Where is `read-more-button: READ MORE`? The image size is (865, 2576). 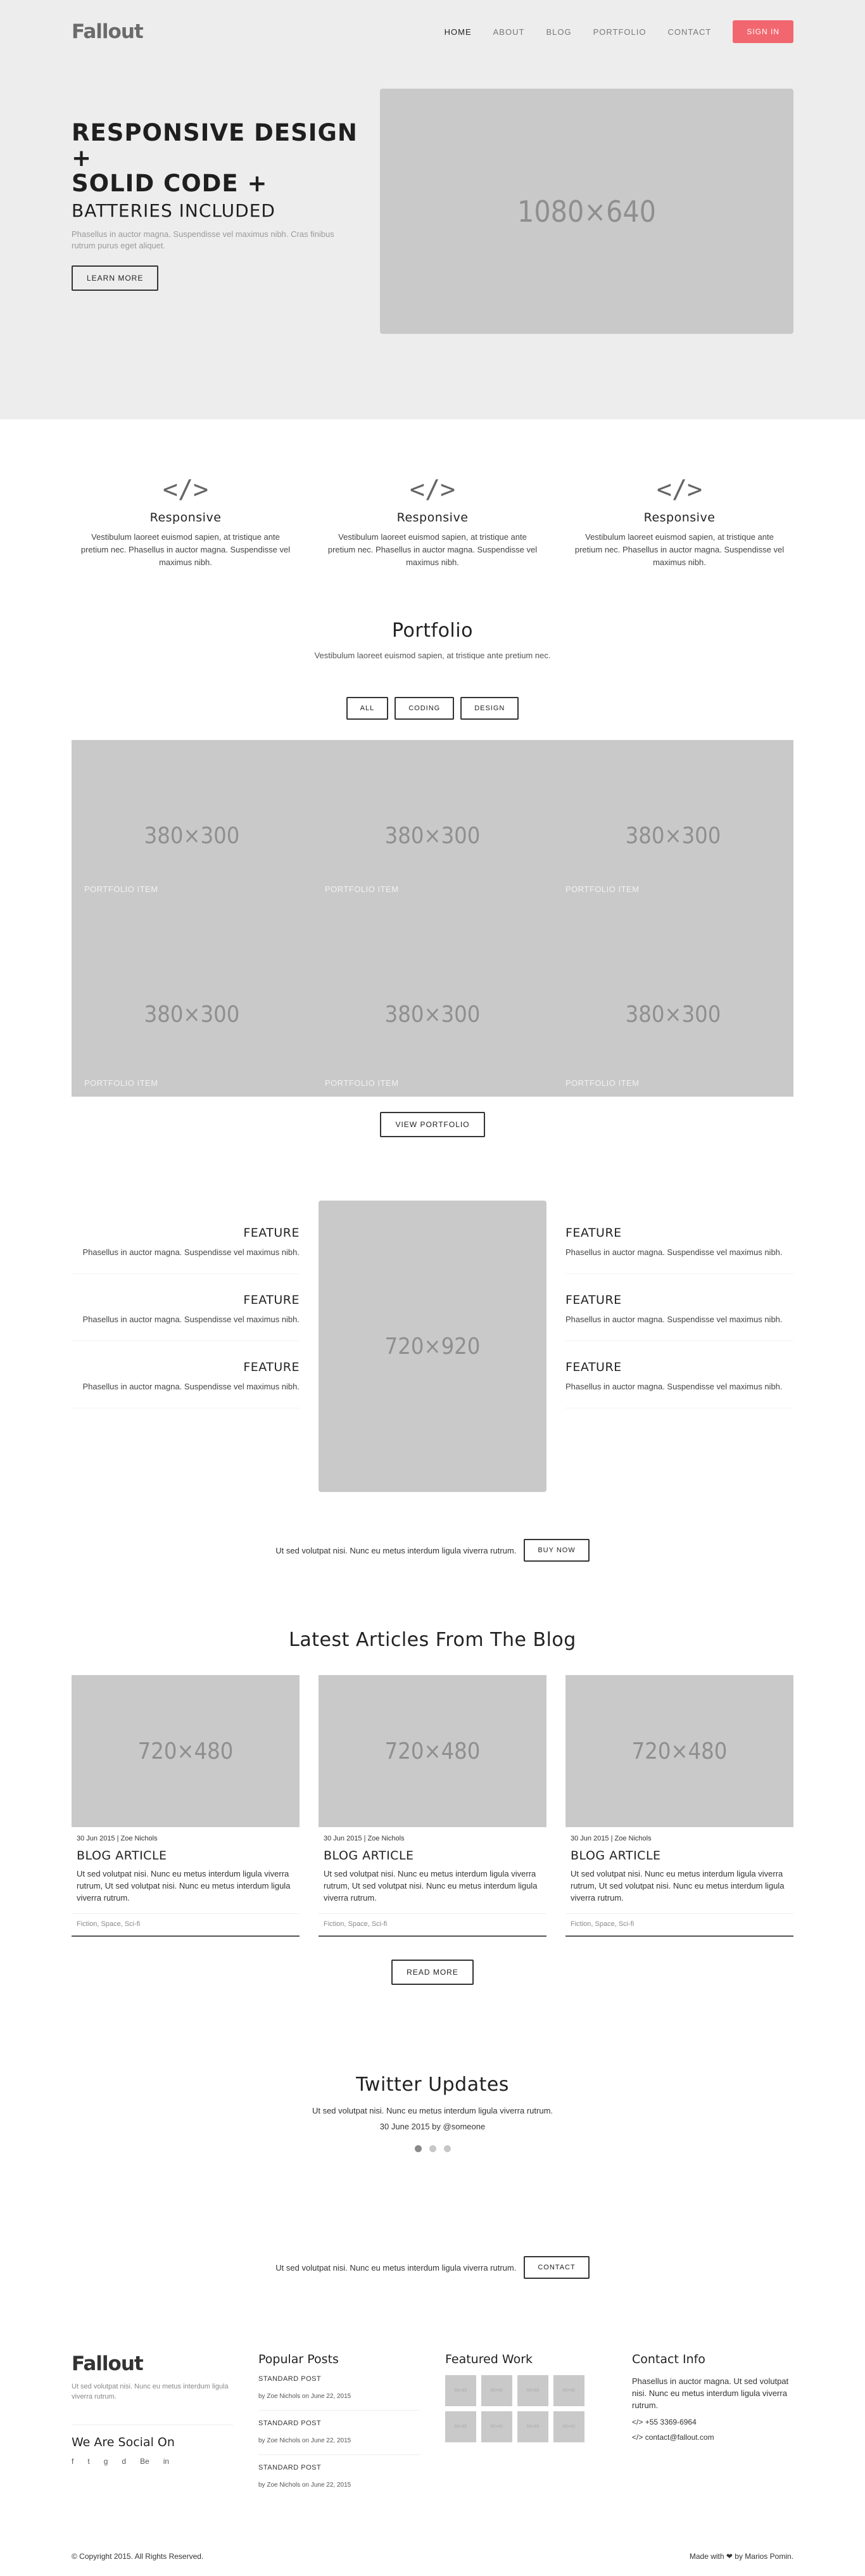
read-more-button: READ MORE is located at coordinates (432, 1972).